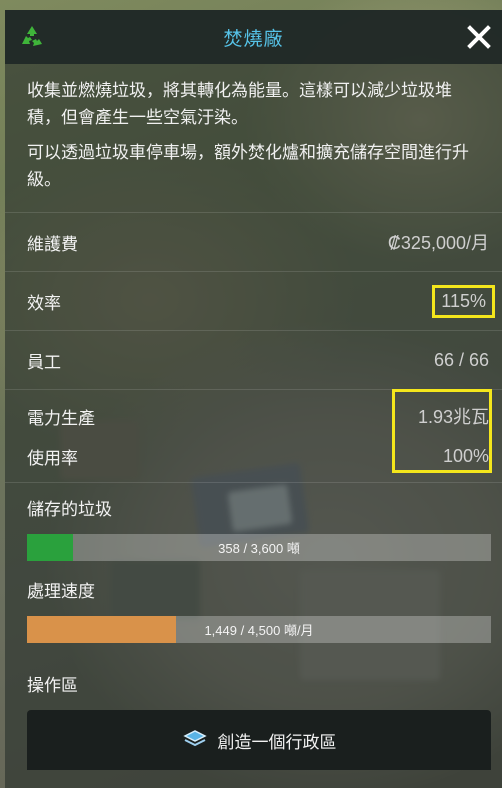 The height and width of the screenshot is (788, 502). I want to click on storage-label: 儲存的垃圾, so click(69, 510).